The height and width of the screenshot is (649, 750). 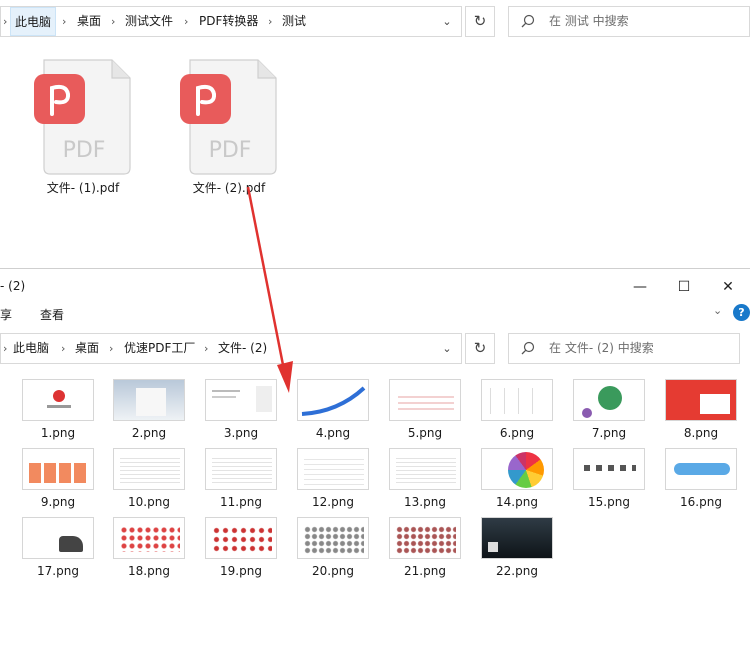 I want to click on image-file-item: 10.png, so click(x=149, y=480).